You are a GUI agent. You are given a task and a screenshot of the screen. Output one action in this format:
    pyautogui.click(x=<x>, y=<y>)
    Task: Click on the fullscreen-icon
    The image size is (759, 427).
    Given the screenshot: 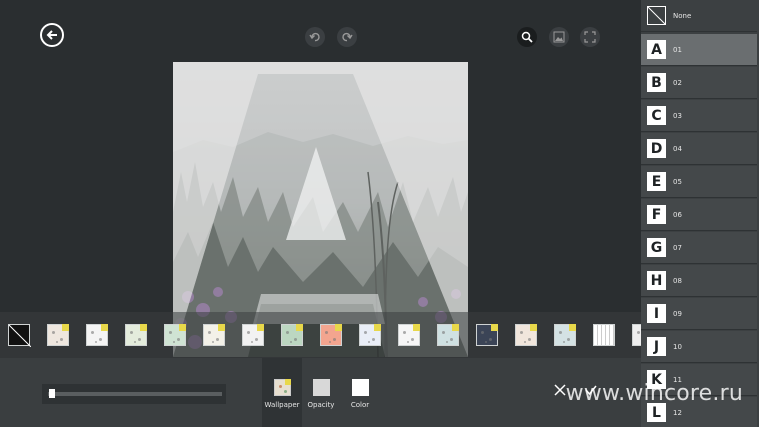 What is the action you would take?
    pyautogui.click(x=590, y=37)
    